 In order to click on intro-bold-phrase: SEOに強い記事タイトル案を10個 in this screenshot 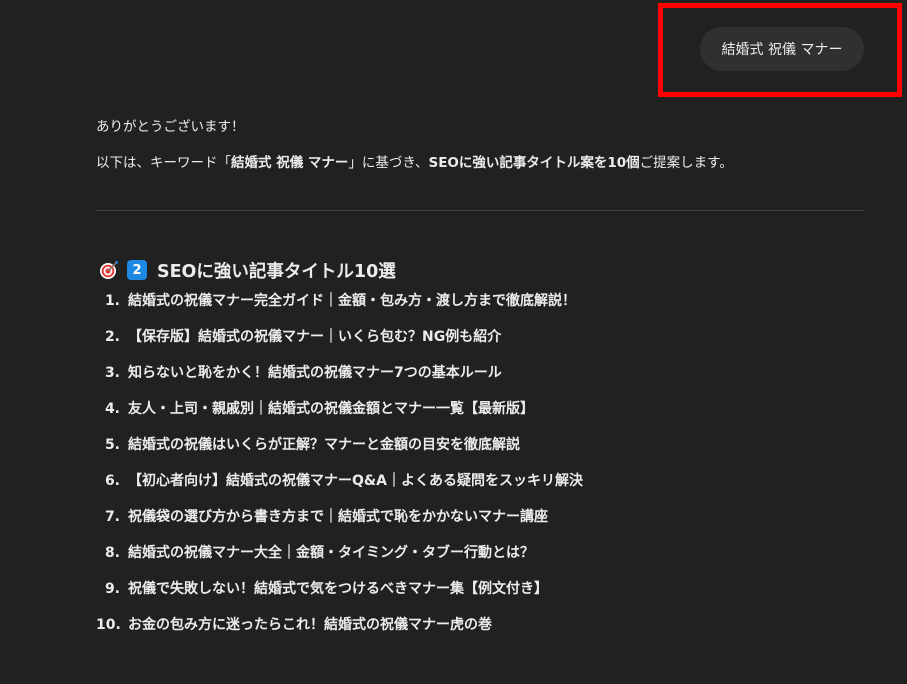, I will do `click(534, 163)`.